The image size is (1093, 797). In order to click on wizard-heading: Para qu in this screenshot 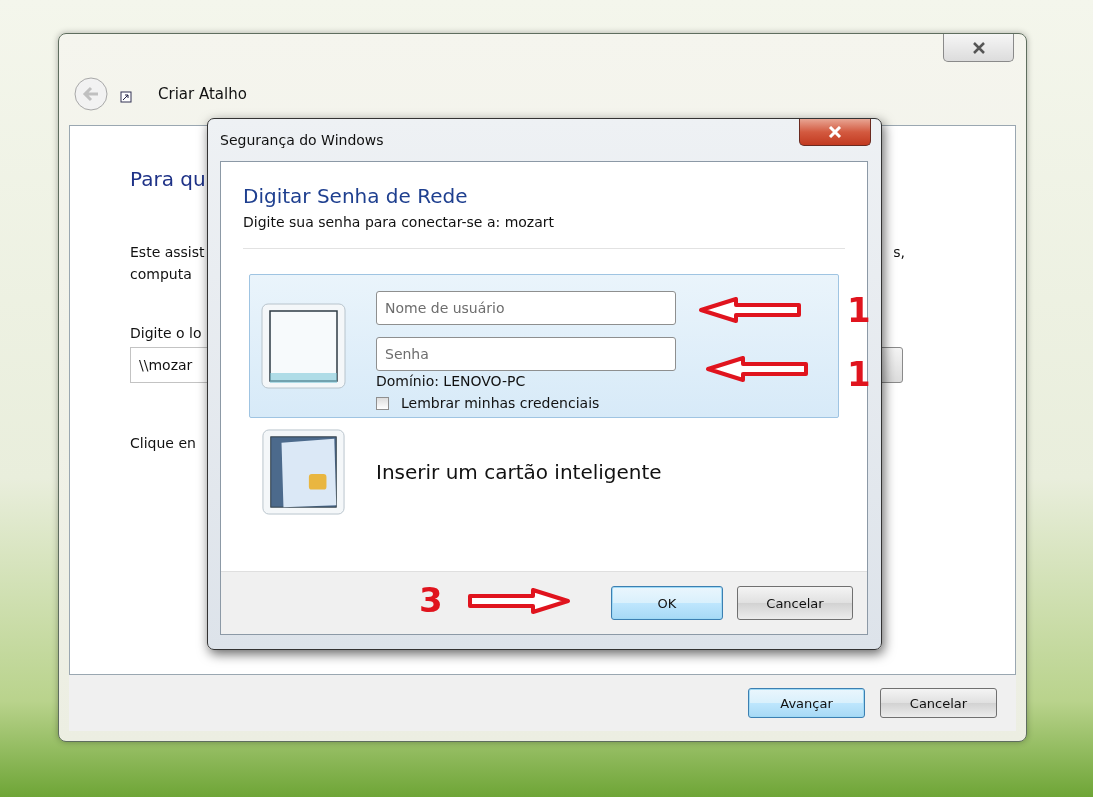, I will do `click(168, 179)`.